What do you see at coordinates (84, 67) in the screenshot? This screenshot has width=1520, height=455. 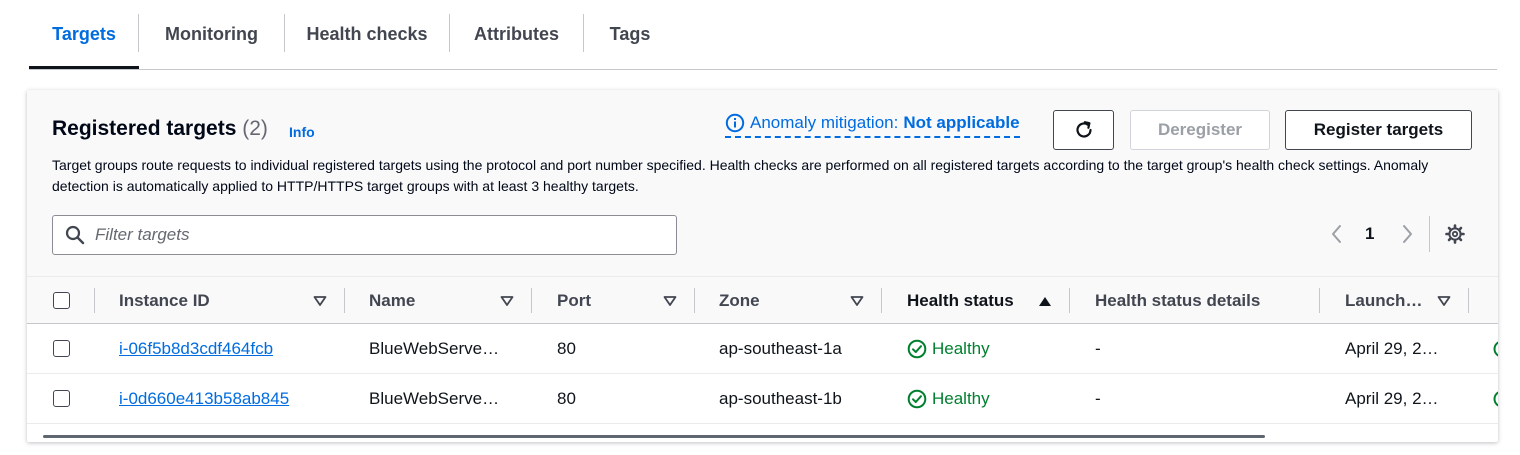 I see `active-tab-indicator` at bounding box center [84, 67].